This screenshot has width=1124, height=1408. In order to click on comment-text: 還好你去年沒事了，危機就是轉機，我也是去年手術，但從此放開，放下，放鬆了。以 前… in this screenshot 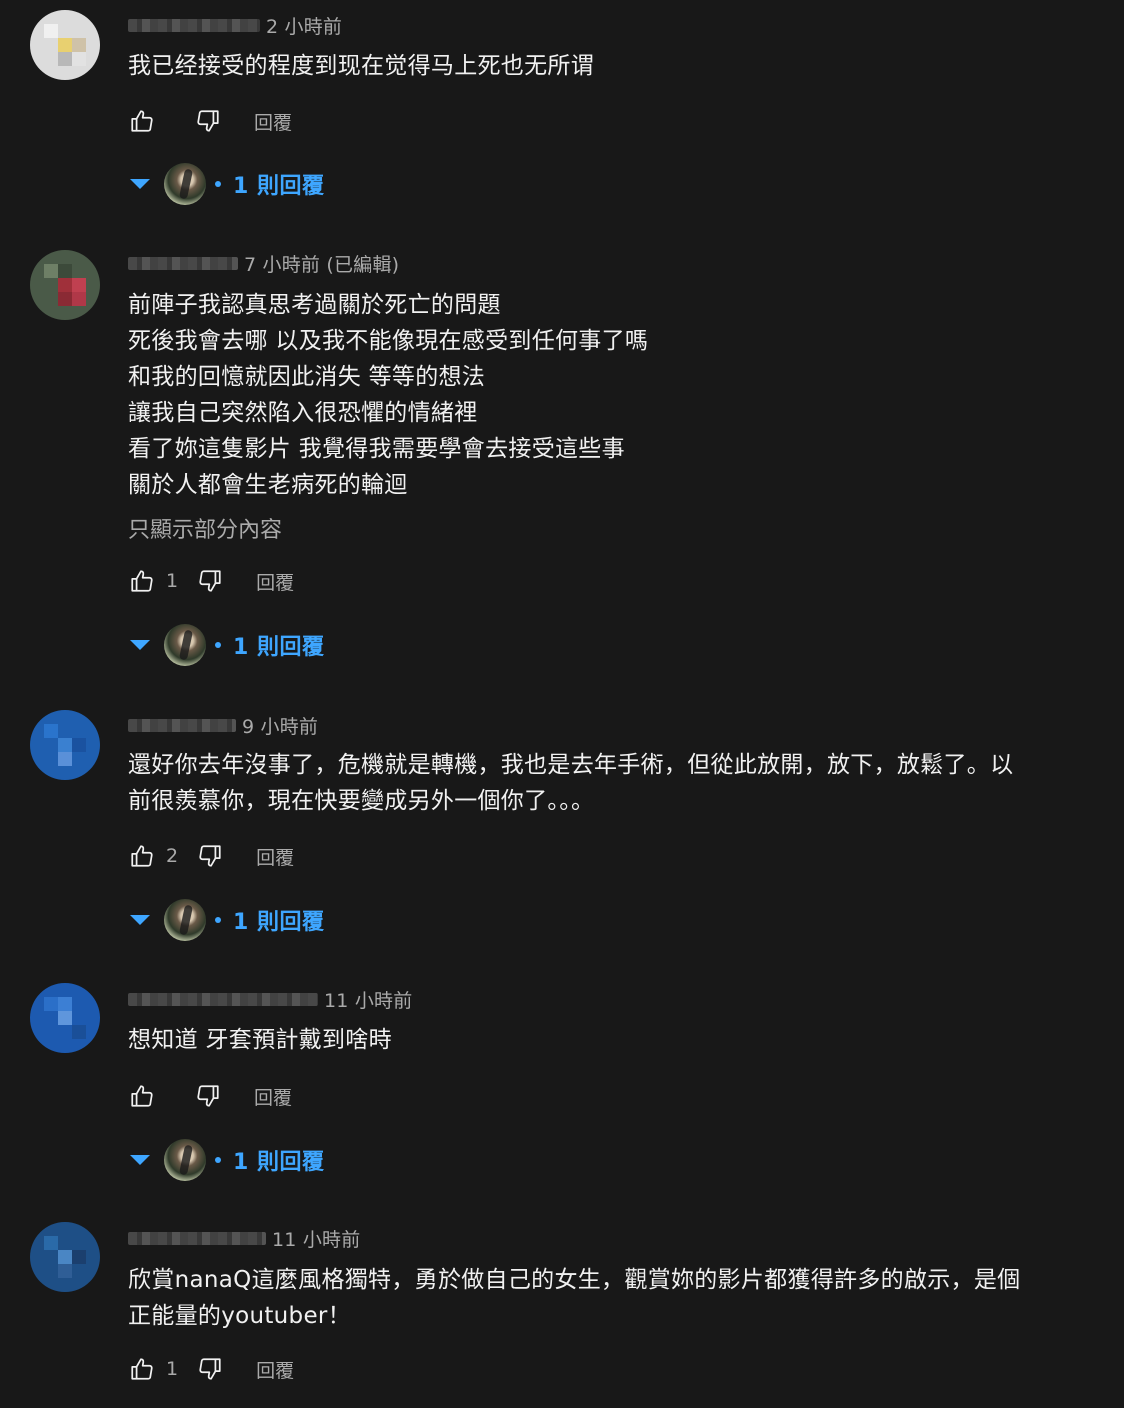, I will do `click(571, 783)`.